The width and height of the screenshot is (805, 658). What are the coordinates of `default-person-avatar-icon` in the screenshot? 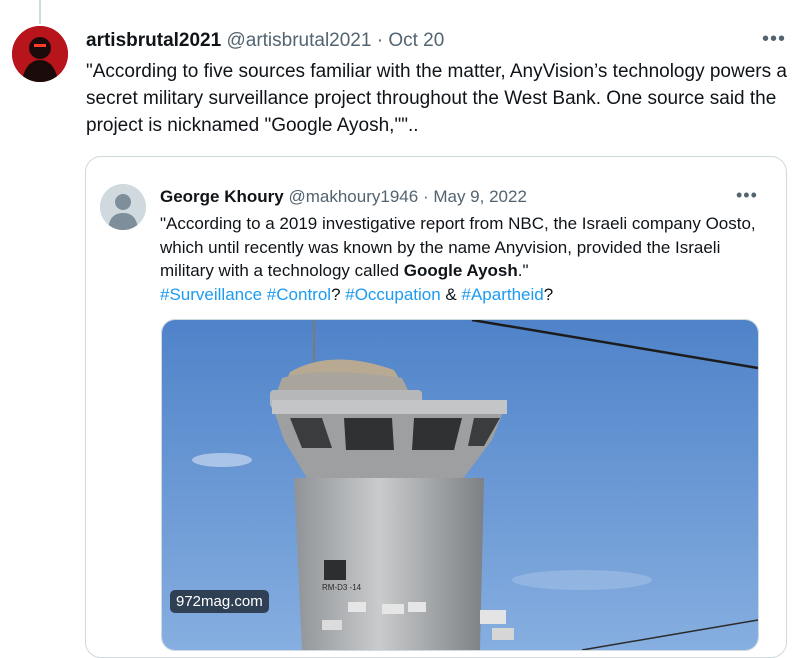 It's located at (123, 207).